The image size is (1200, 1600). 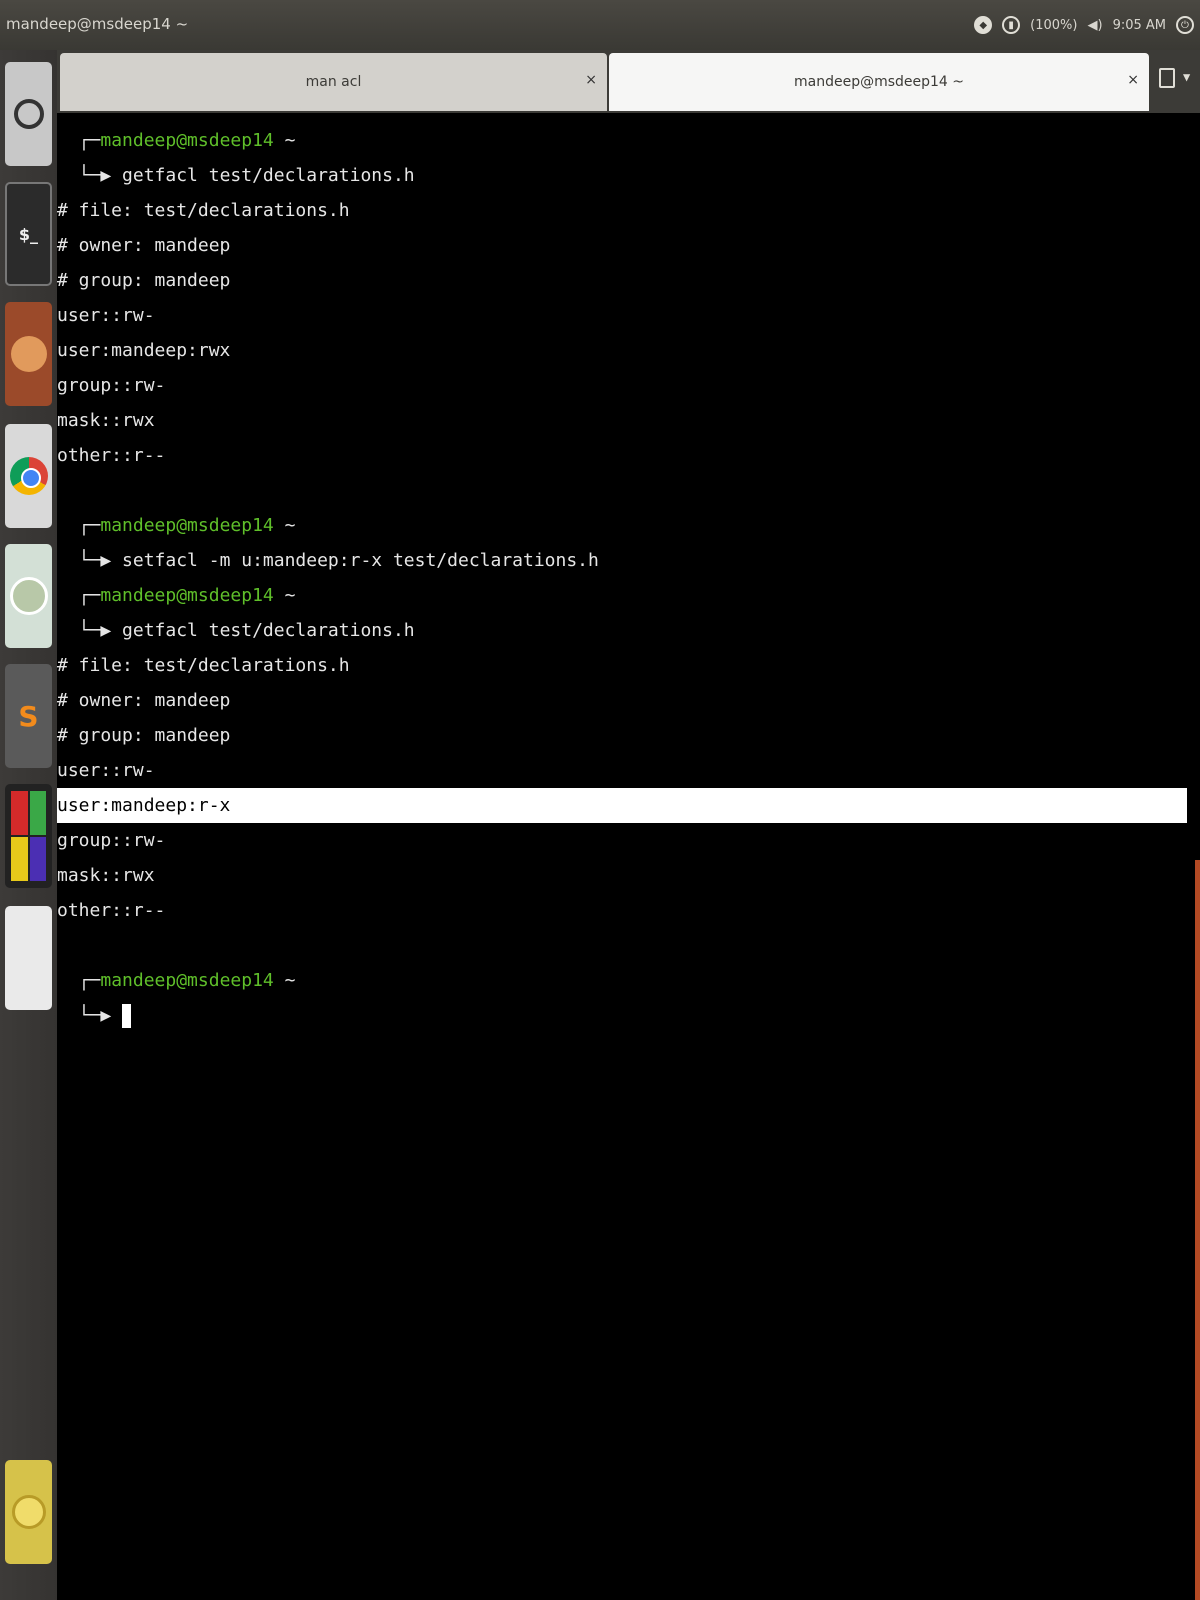 What do you see at coordinates (28, 836) in the screenshot?
I see `apps-icon` at bounding box center [28, 836].